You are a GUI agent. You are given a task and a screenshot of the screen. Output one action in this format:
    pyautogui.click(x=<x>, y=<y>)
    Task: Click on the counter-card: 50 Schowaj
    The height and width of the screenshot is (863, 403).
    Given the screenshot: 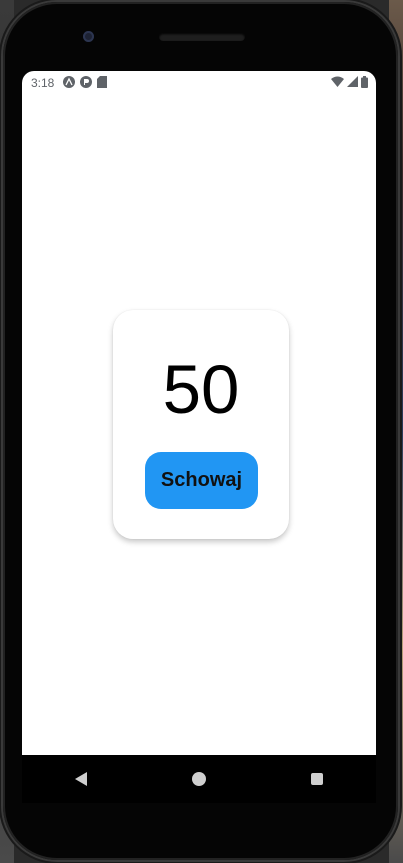 What is the action you would take?
    pyautogui.click(x=201, y=424)
    